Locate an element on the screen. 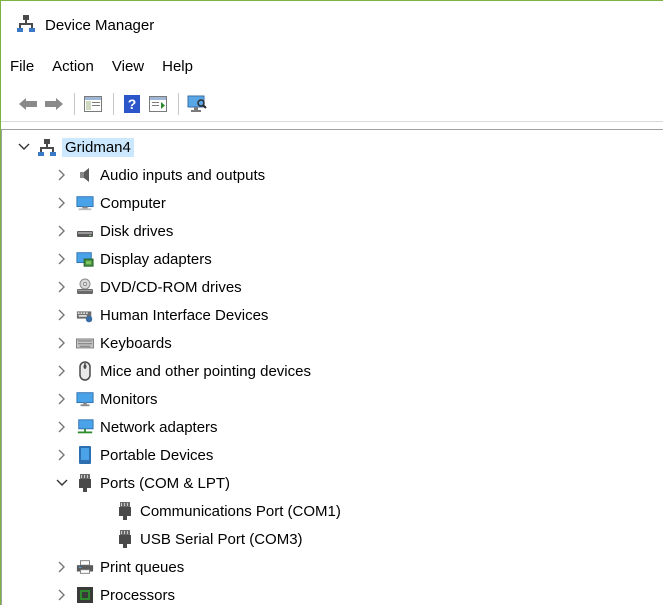  tree-item-dvd-cdrom: DVD/CD-ROM drives is located at coordinates (148, 287).